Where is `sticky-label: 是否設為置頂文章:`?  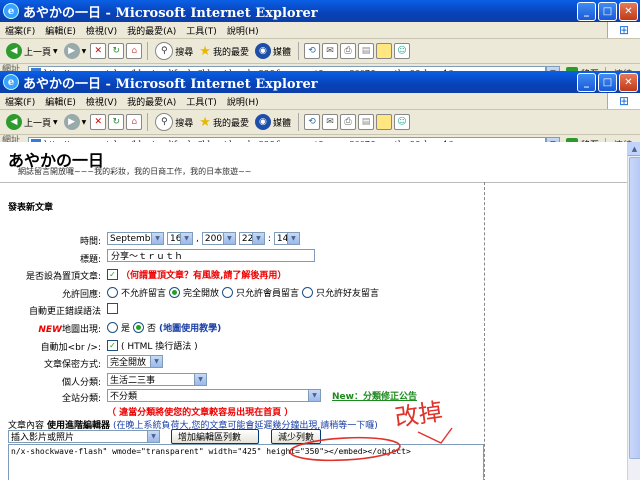
sticky-label: 是否設為置頂文章: is located at coordinates (63, 277).